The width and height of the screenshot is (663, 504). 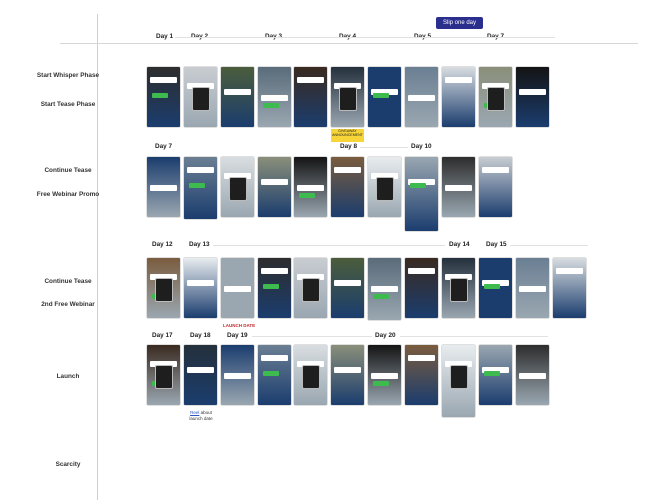 What do you see at coordinates (68, 75) in the screenshot?
I see `phase-start-whisper: Start Whisper Phase` at bounding box center [68, 75].